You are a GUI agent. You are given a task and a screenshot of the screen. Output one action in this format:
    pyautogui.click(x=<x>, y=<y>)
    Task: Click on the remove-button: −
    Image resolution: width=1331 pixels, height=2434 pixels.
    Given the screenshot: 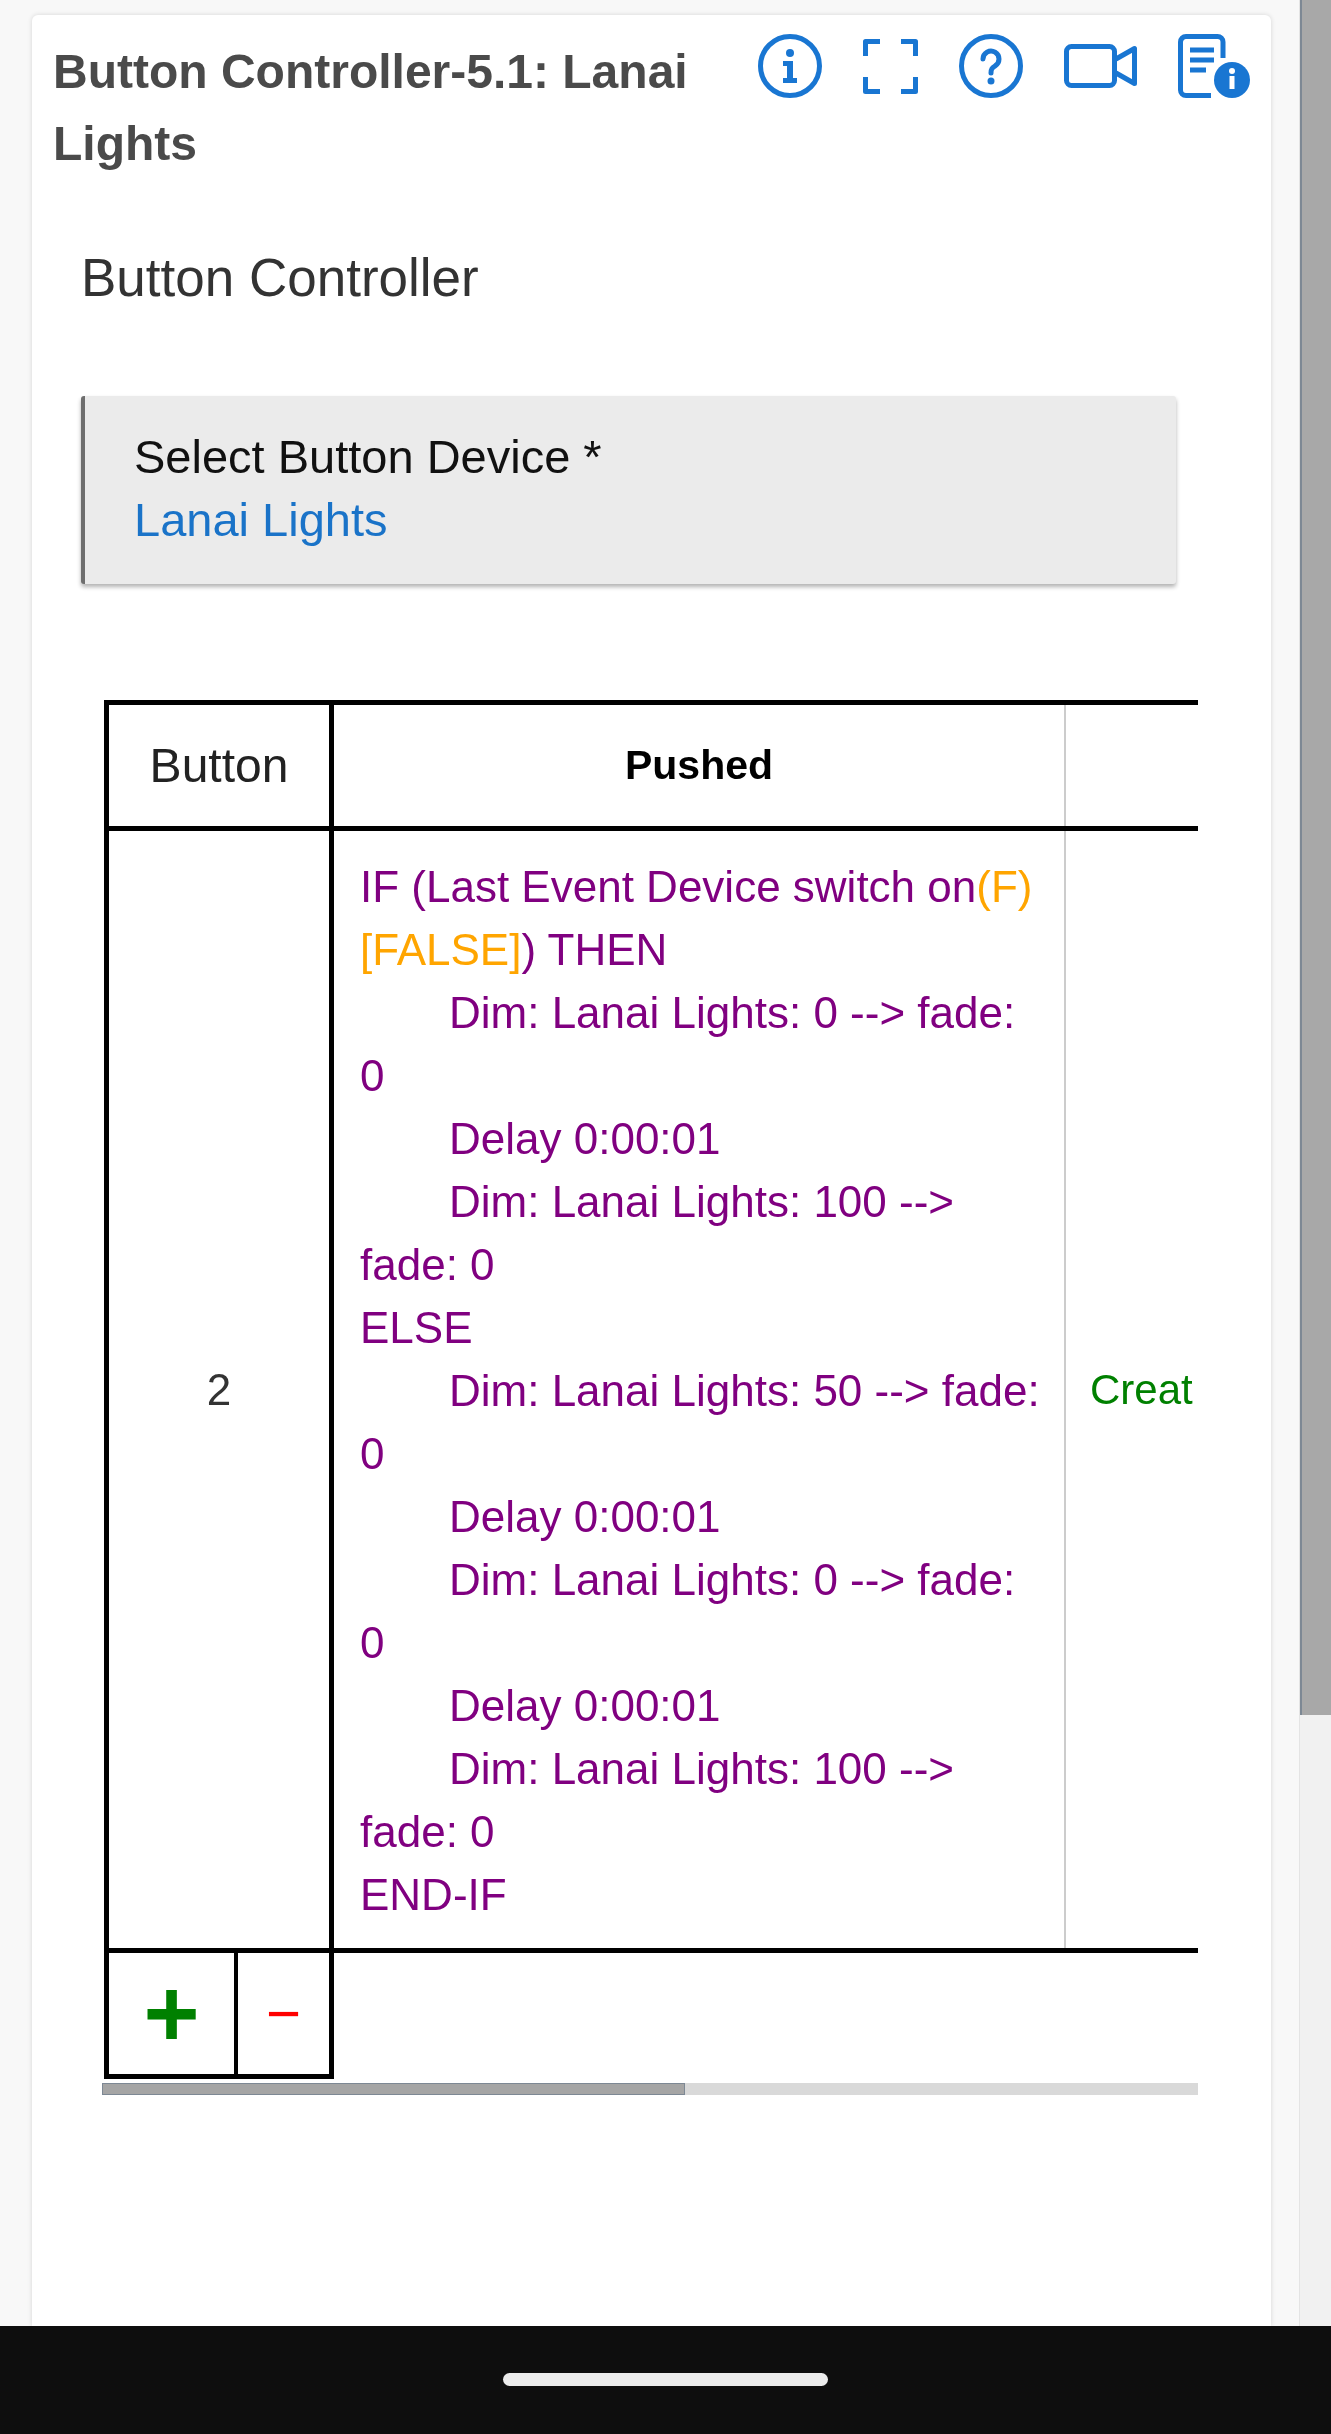 What is the action you would take?
    pyautogui.click(x=286, y=2016)
    